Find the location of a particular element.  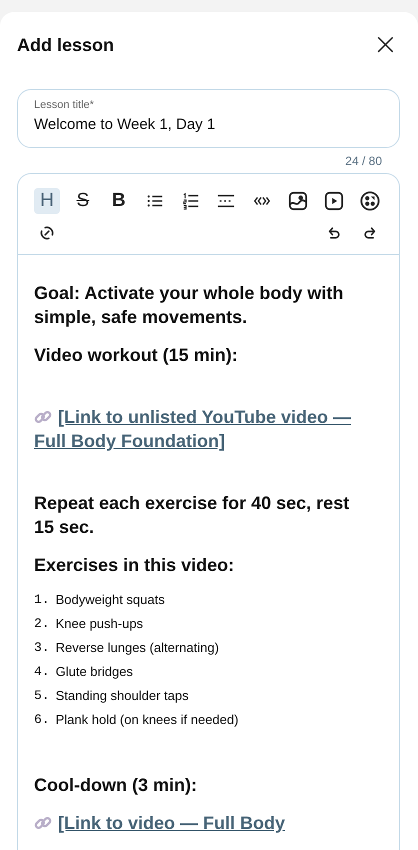

list-number: 2. is located at coordinates (42, 624).